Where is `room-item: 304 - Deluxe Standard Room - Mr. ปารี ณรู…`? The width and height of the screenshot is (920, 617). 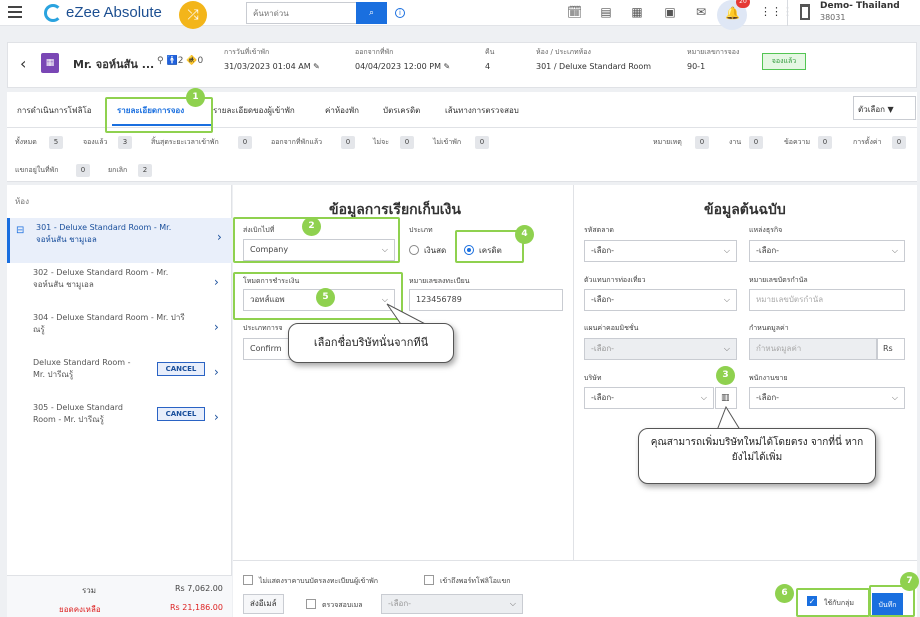 room-item: 304 - Deluxe Standard Room - Mr. ปารี ณรู… is located at coordinates (119, 330).